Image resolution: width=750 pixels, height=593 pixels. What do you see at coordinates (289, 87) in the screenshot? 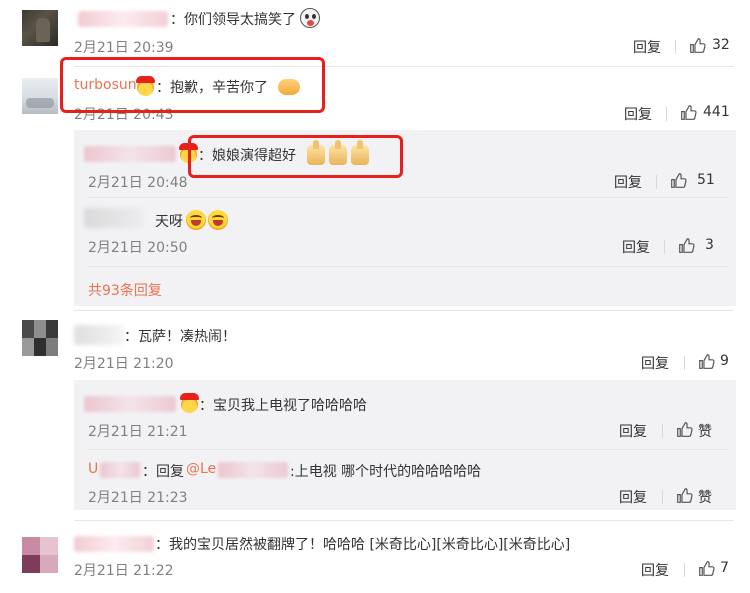
I see `handshake-icon` at bounding box center [289, 87].